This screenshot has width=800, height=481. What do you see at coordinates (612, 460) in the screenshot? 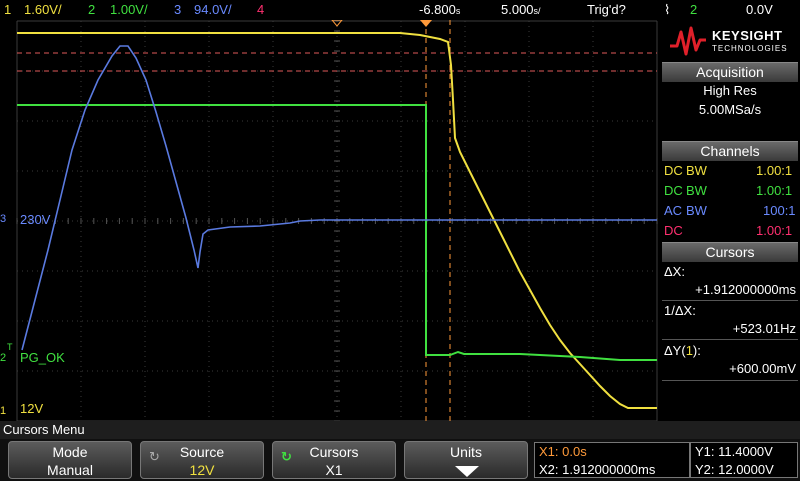
I see `cursor-x-readout: X1: 0.0s X2: 1.912000000ms` at bounding box center [612, 460].